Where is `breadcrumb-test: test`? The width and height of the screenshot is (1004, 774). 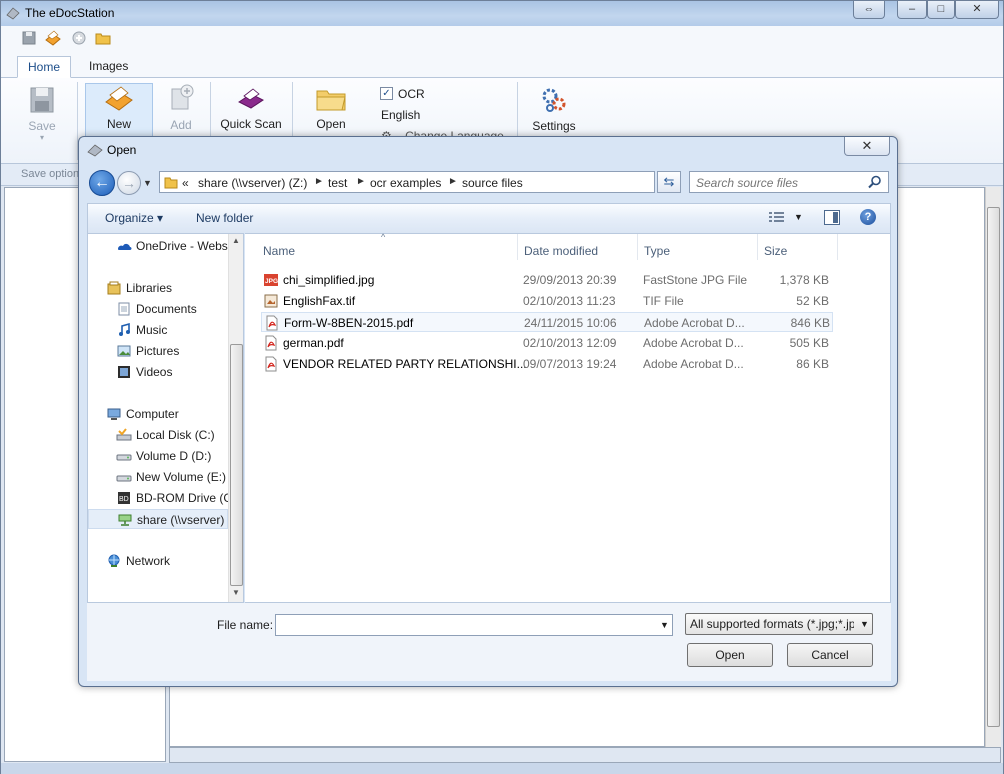 breadcrumb-test: test is located at coordinates (337, 183).